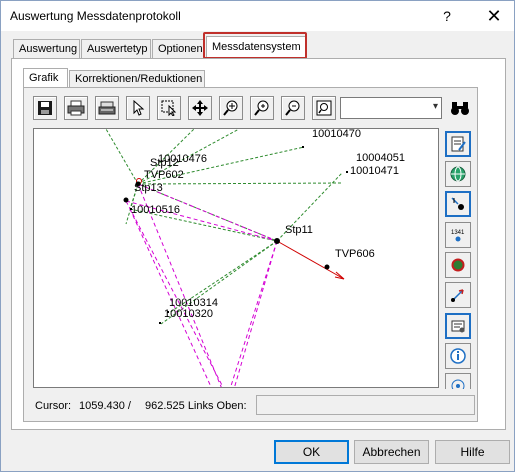 The height and width of the screenshot is (472, 515). I want to click on point-label: 10010470, so click(336, 134).